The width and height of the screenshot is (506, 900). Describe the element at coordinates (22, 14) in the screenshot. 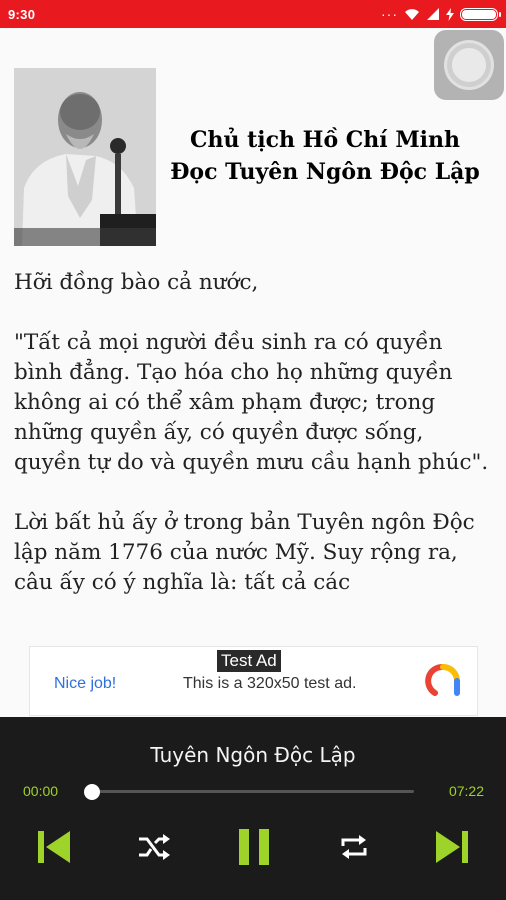

I see `status-time: 9:30` at that location.